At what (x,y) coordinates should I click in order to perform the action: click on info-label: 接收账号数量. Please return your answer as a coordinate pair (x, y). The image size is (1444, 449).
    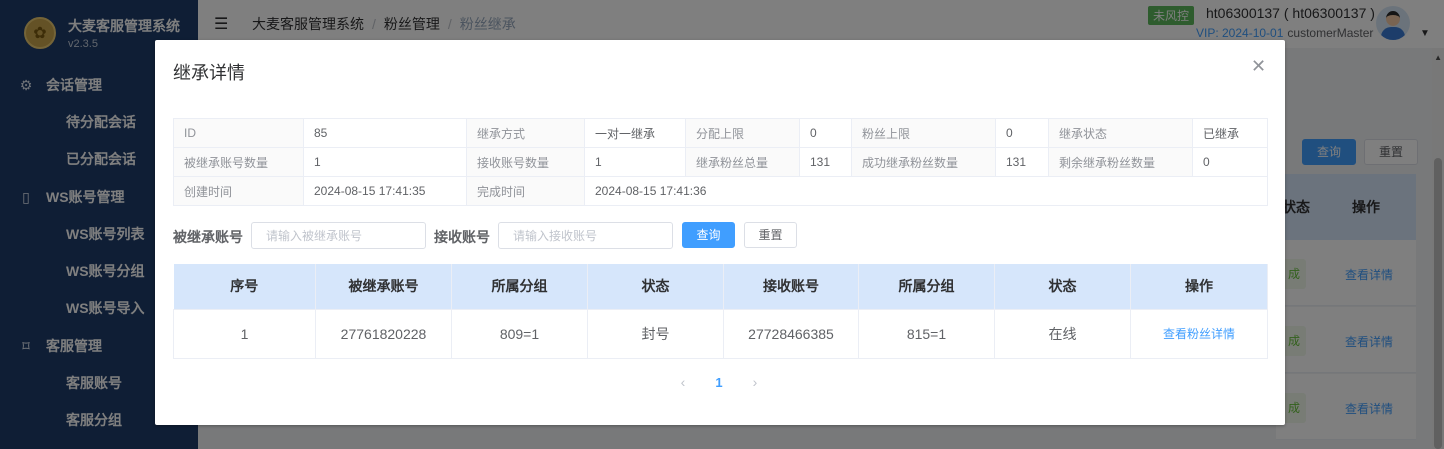
    Looking at the image, I should click on (525, 162).